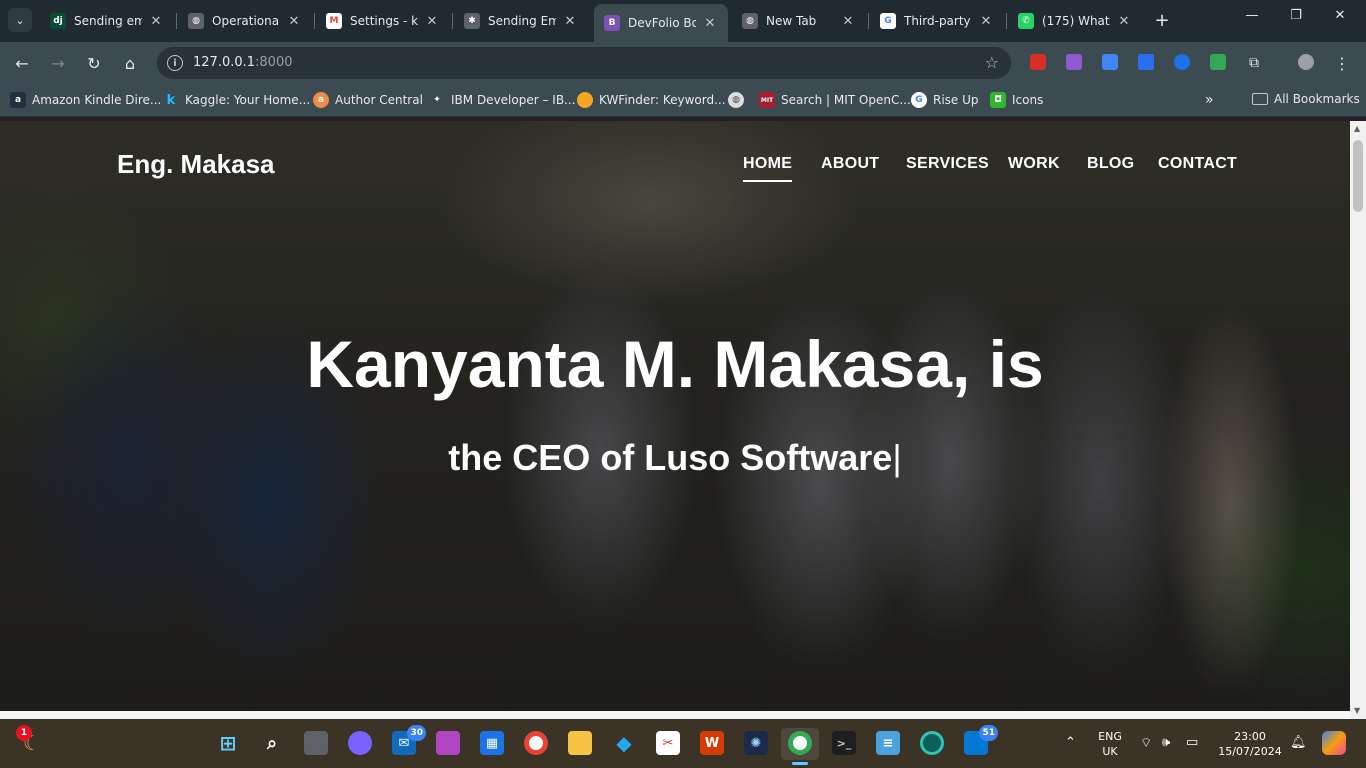 This screenshot has width=1366, height=768. I want to click on task-view-icon, so click(316, 743).